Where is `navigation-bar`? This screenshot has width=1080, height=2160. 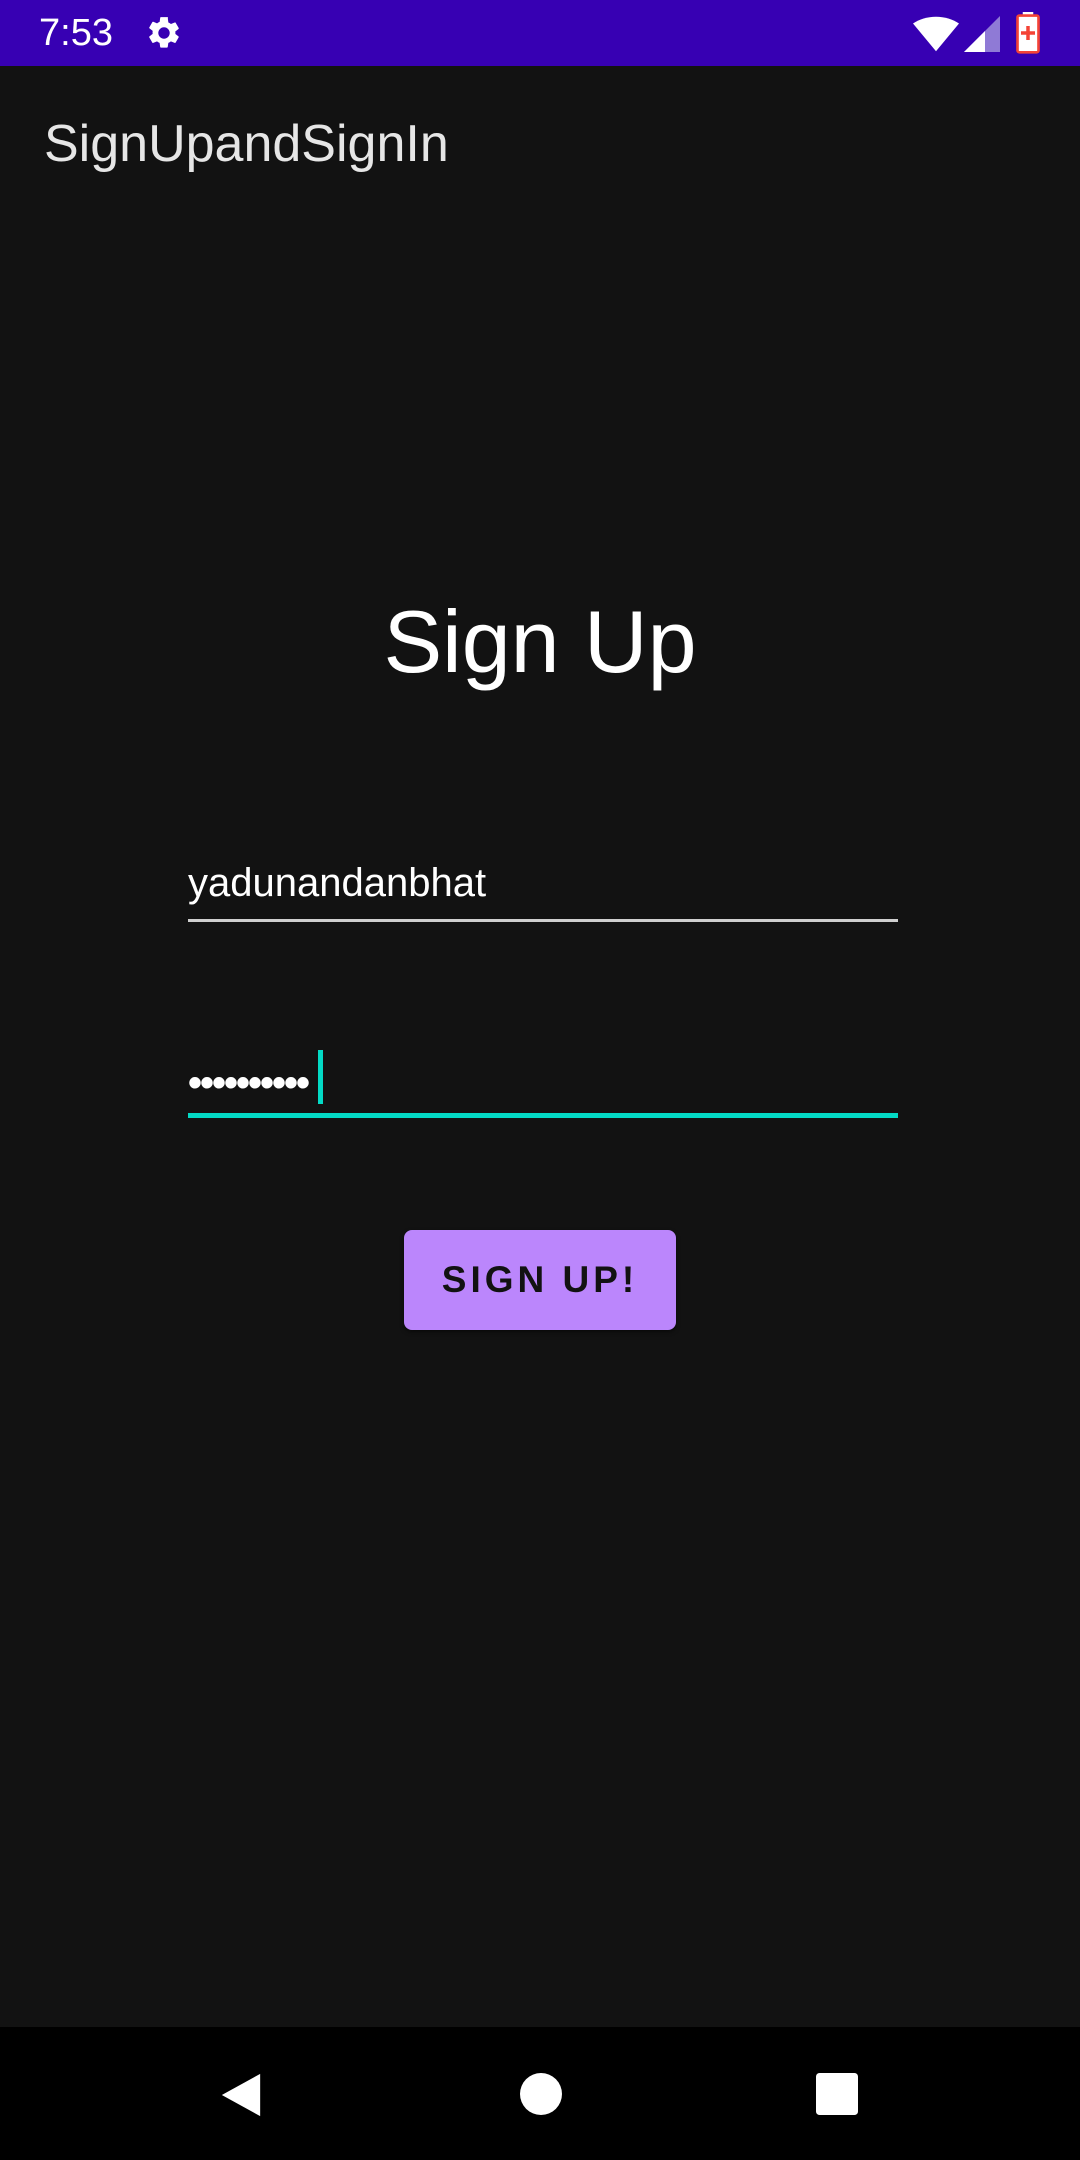
navigation-bar is located at coordinates (540, 2093).